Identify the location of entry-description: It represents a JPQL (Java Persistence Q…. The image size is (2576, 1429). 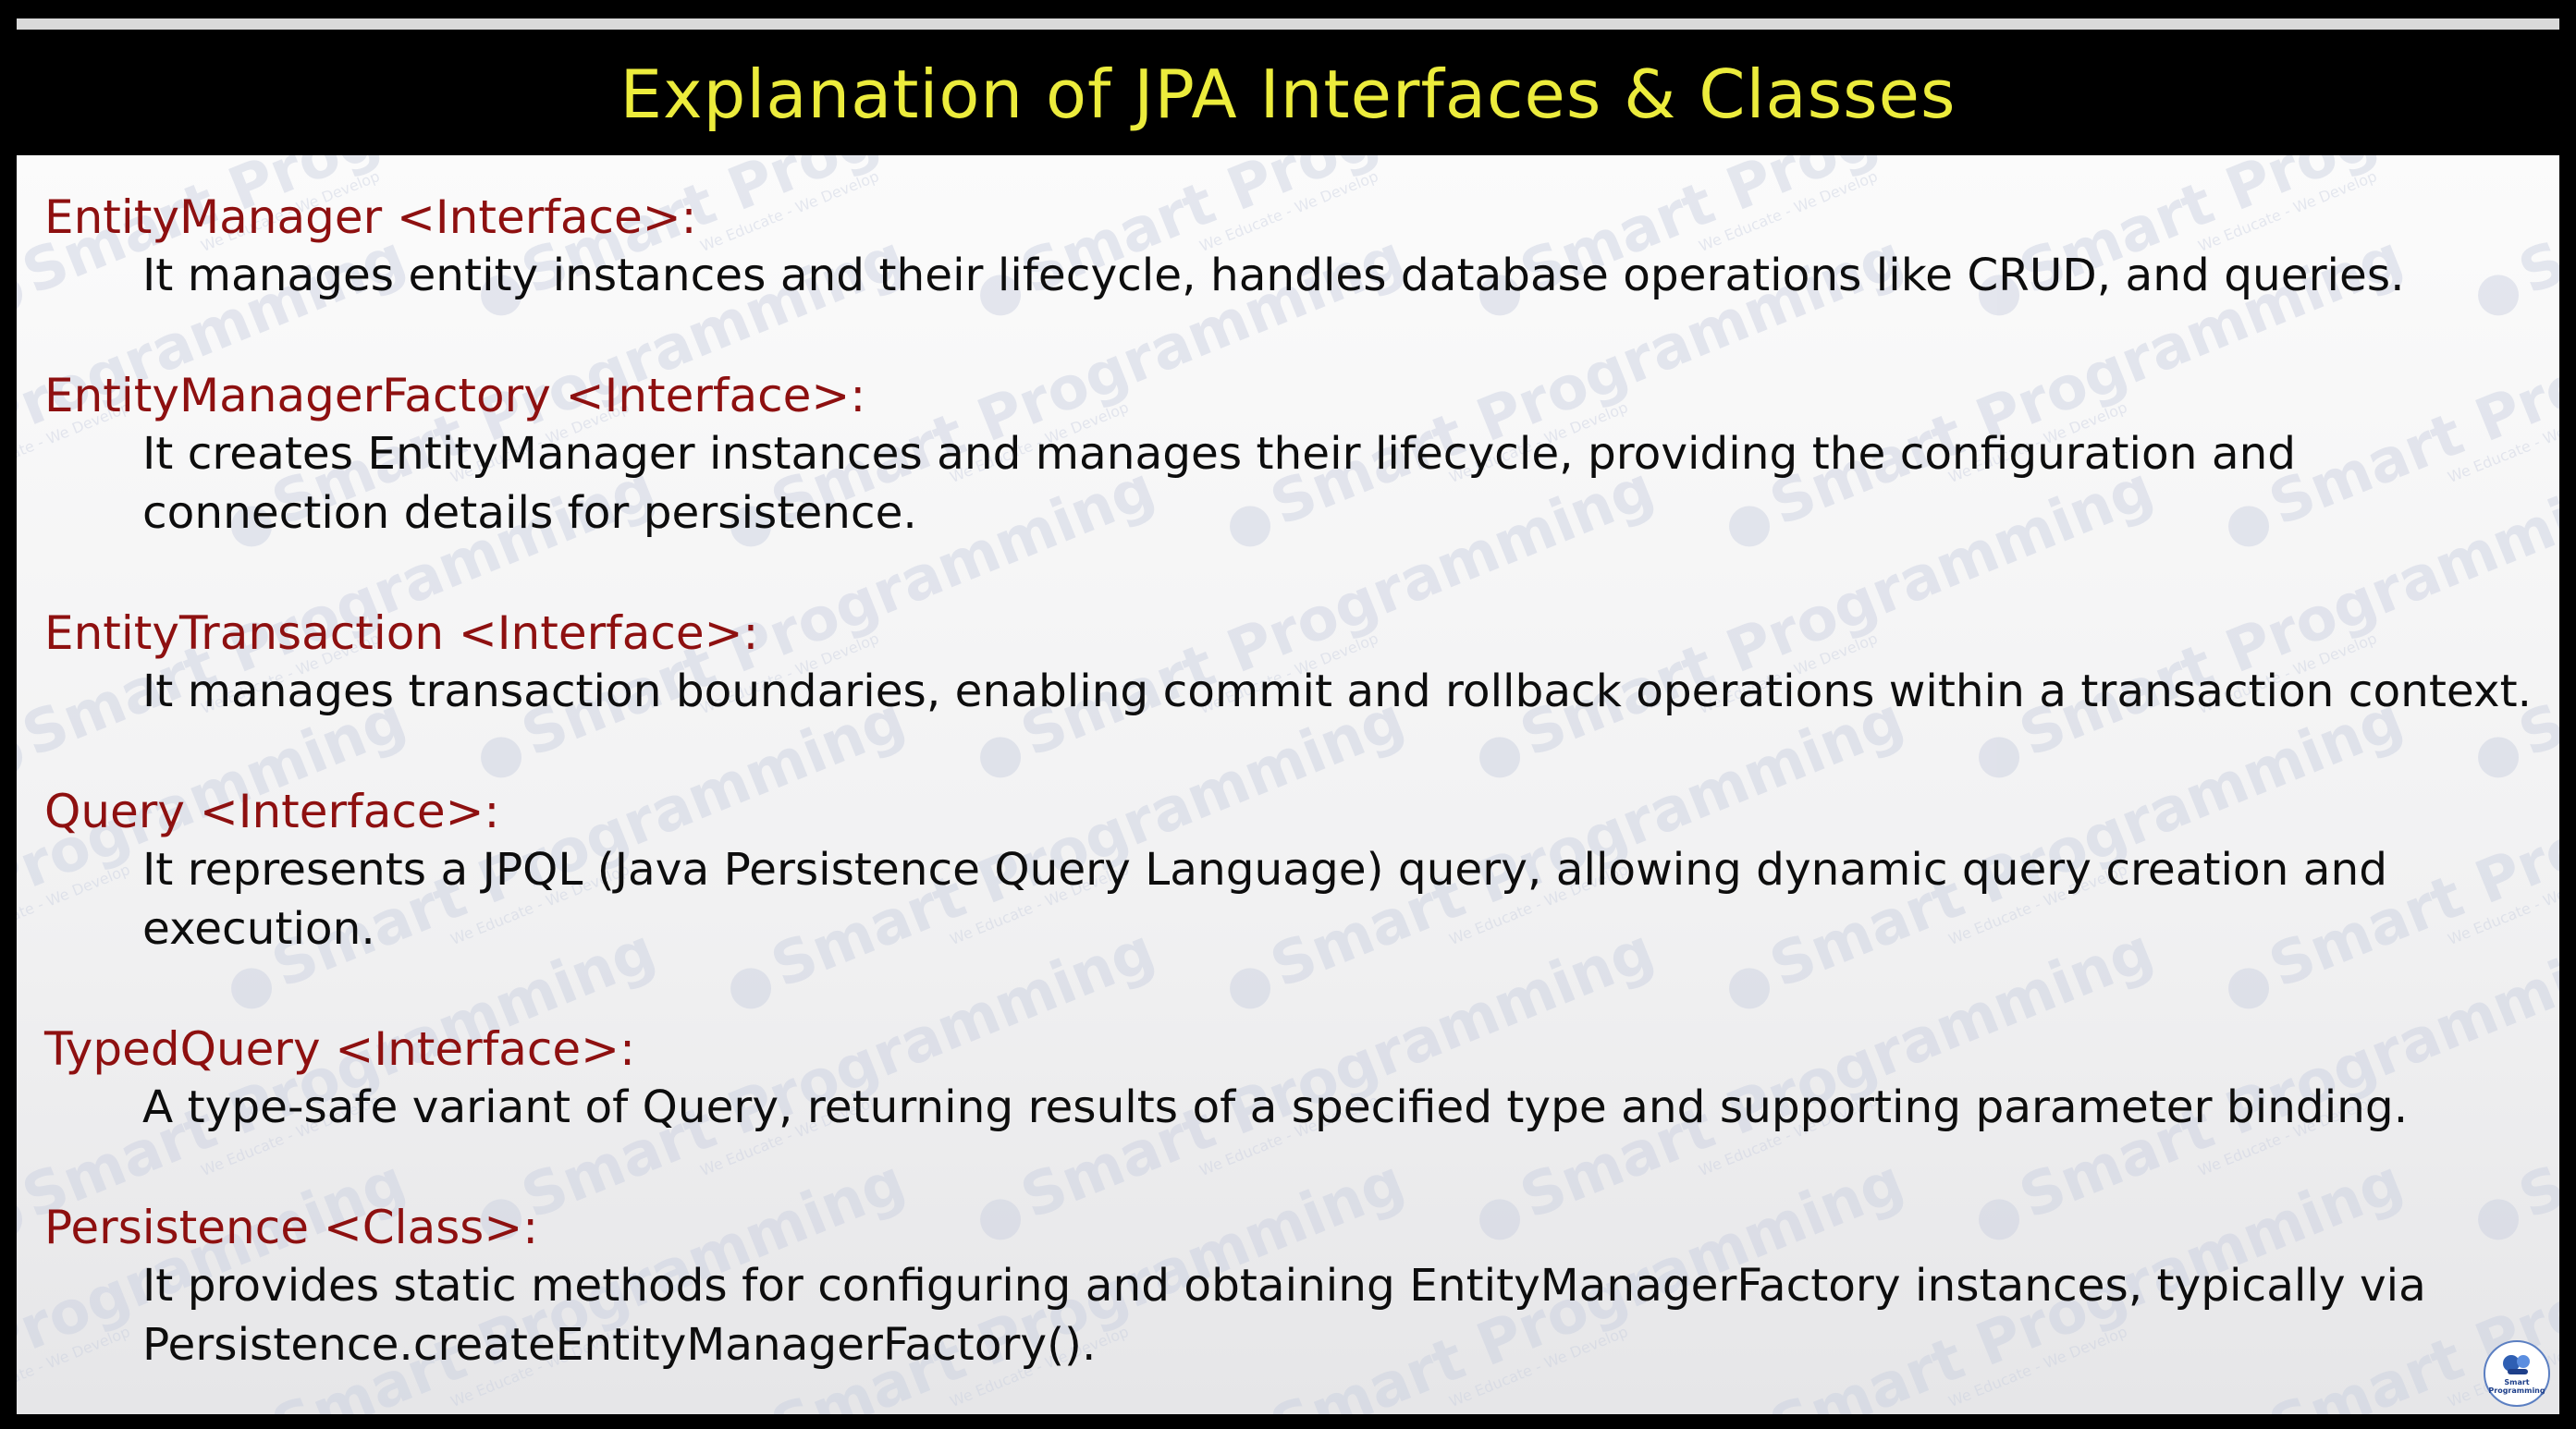
(1265, 899).